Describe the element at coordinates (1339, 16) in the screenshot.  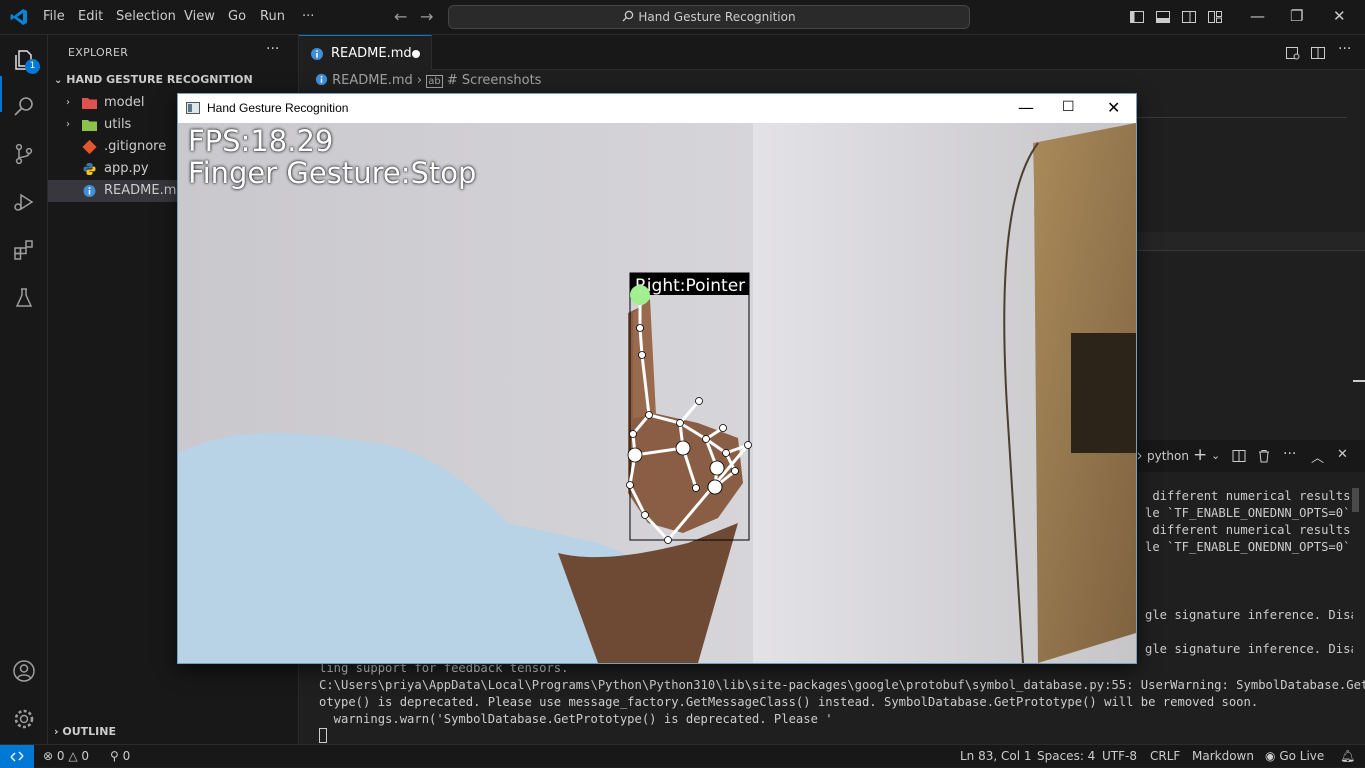
I see `close-icon: ✕` at that location.